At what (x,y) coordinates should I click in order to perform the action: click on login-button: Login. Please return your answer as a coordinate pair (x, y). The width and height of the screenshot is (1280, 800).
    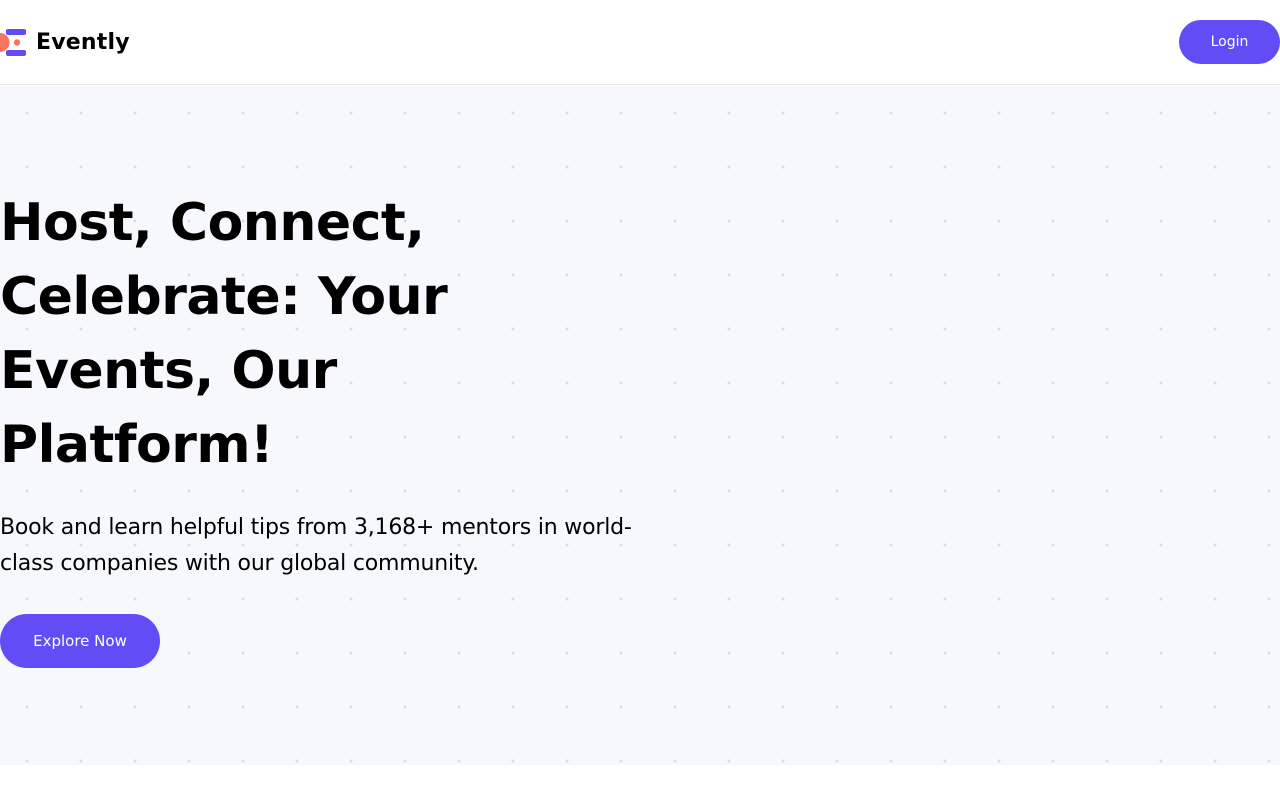
    Looking at the image, I should click on (1229, 42).